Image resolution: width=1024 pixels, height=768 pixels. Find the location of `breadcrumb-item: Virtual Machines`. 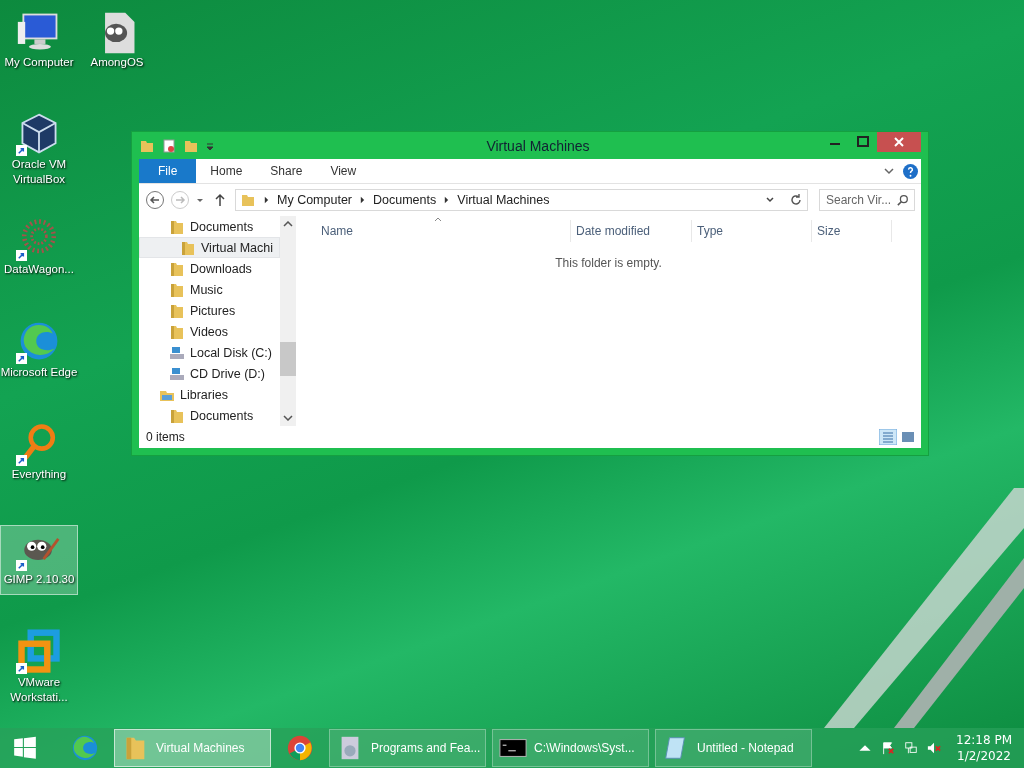

breadcrumb-item: Virtual Machines is located at coordinates (503, 200).